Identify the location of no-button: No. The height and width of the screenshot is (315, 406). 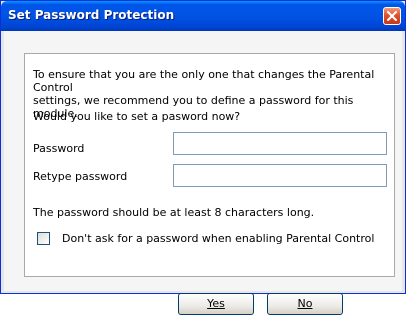
(305, 304).